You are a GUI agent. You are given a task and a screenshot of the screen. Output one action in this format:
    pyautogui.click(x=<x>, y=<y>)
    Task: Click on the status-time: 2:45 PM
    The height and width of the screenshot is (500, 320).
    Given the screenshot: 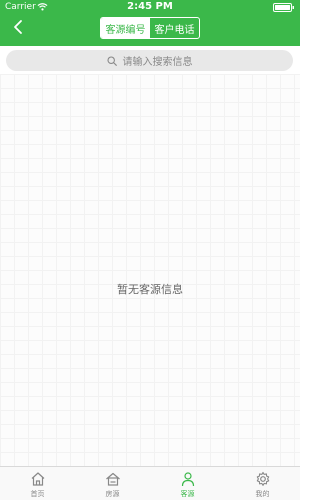 What is the action you would take?
    pyautogui.click(x=150, y=6)
    